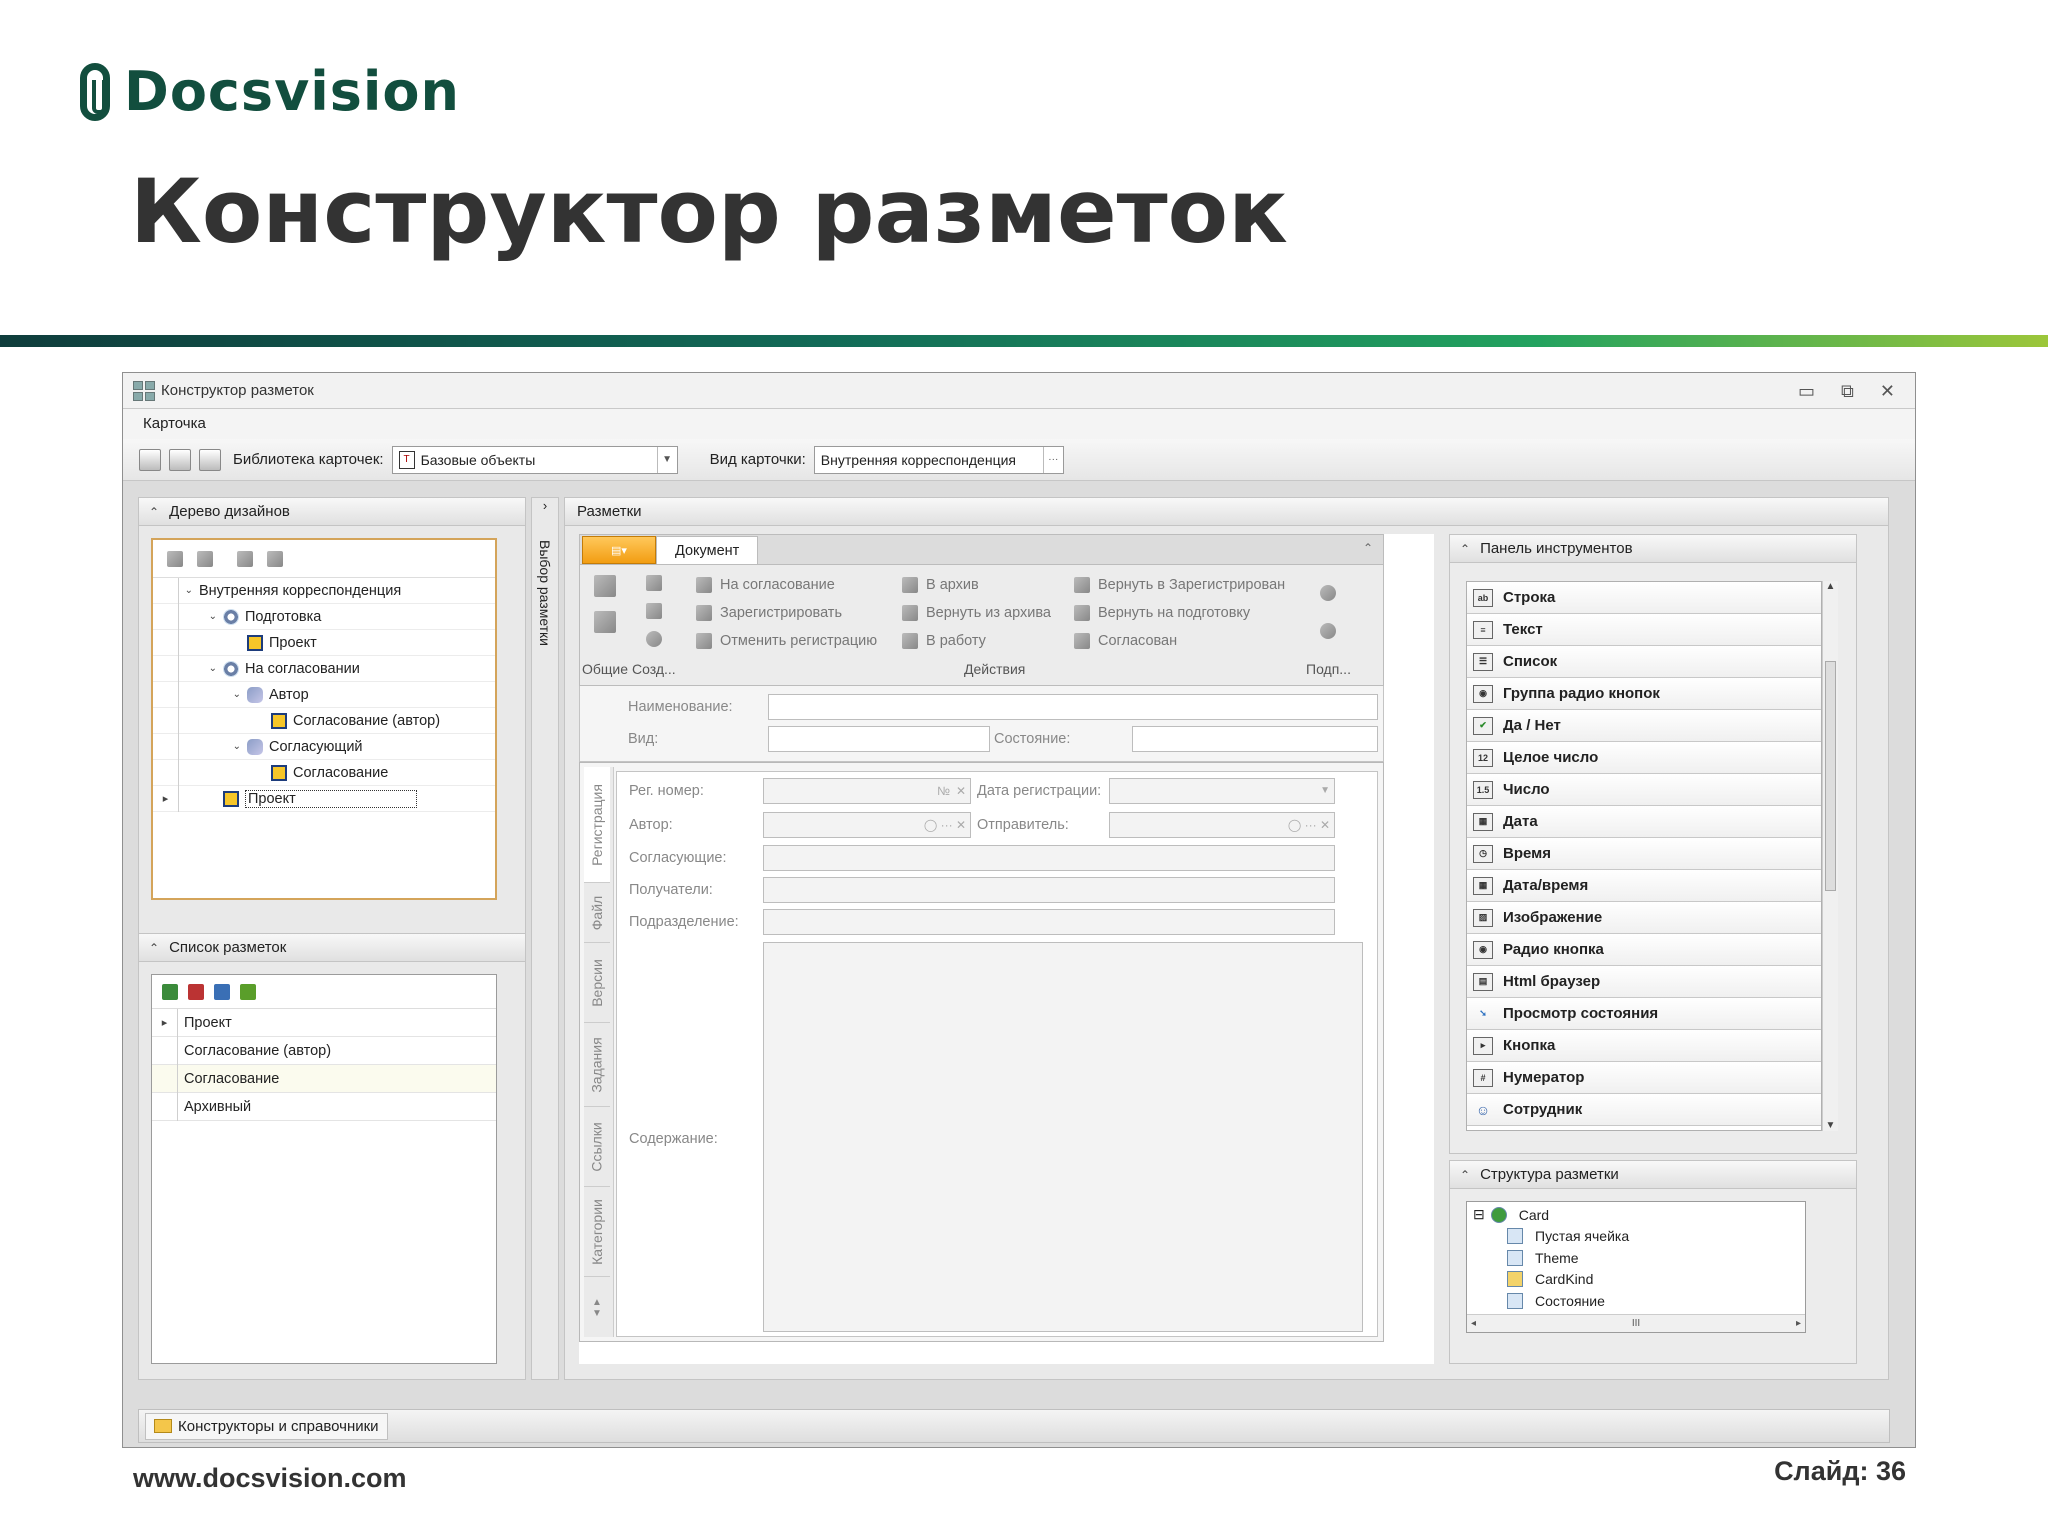 Image resolution: width=2048 pixels, height=1536 pixels. What do you see at coordinates (1644, 822) in the screenshot?
I see `toolbox-item: ▦ Дата` at bounding box center [1644, 822].